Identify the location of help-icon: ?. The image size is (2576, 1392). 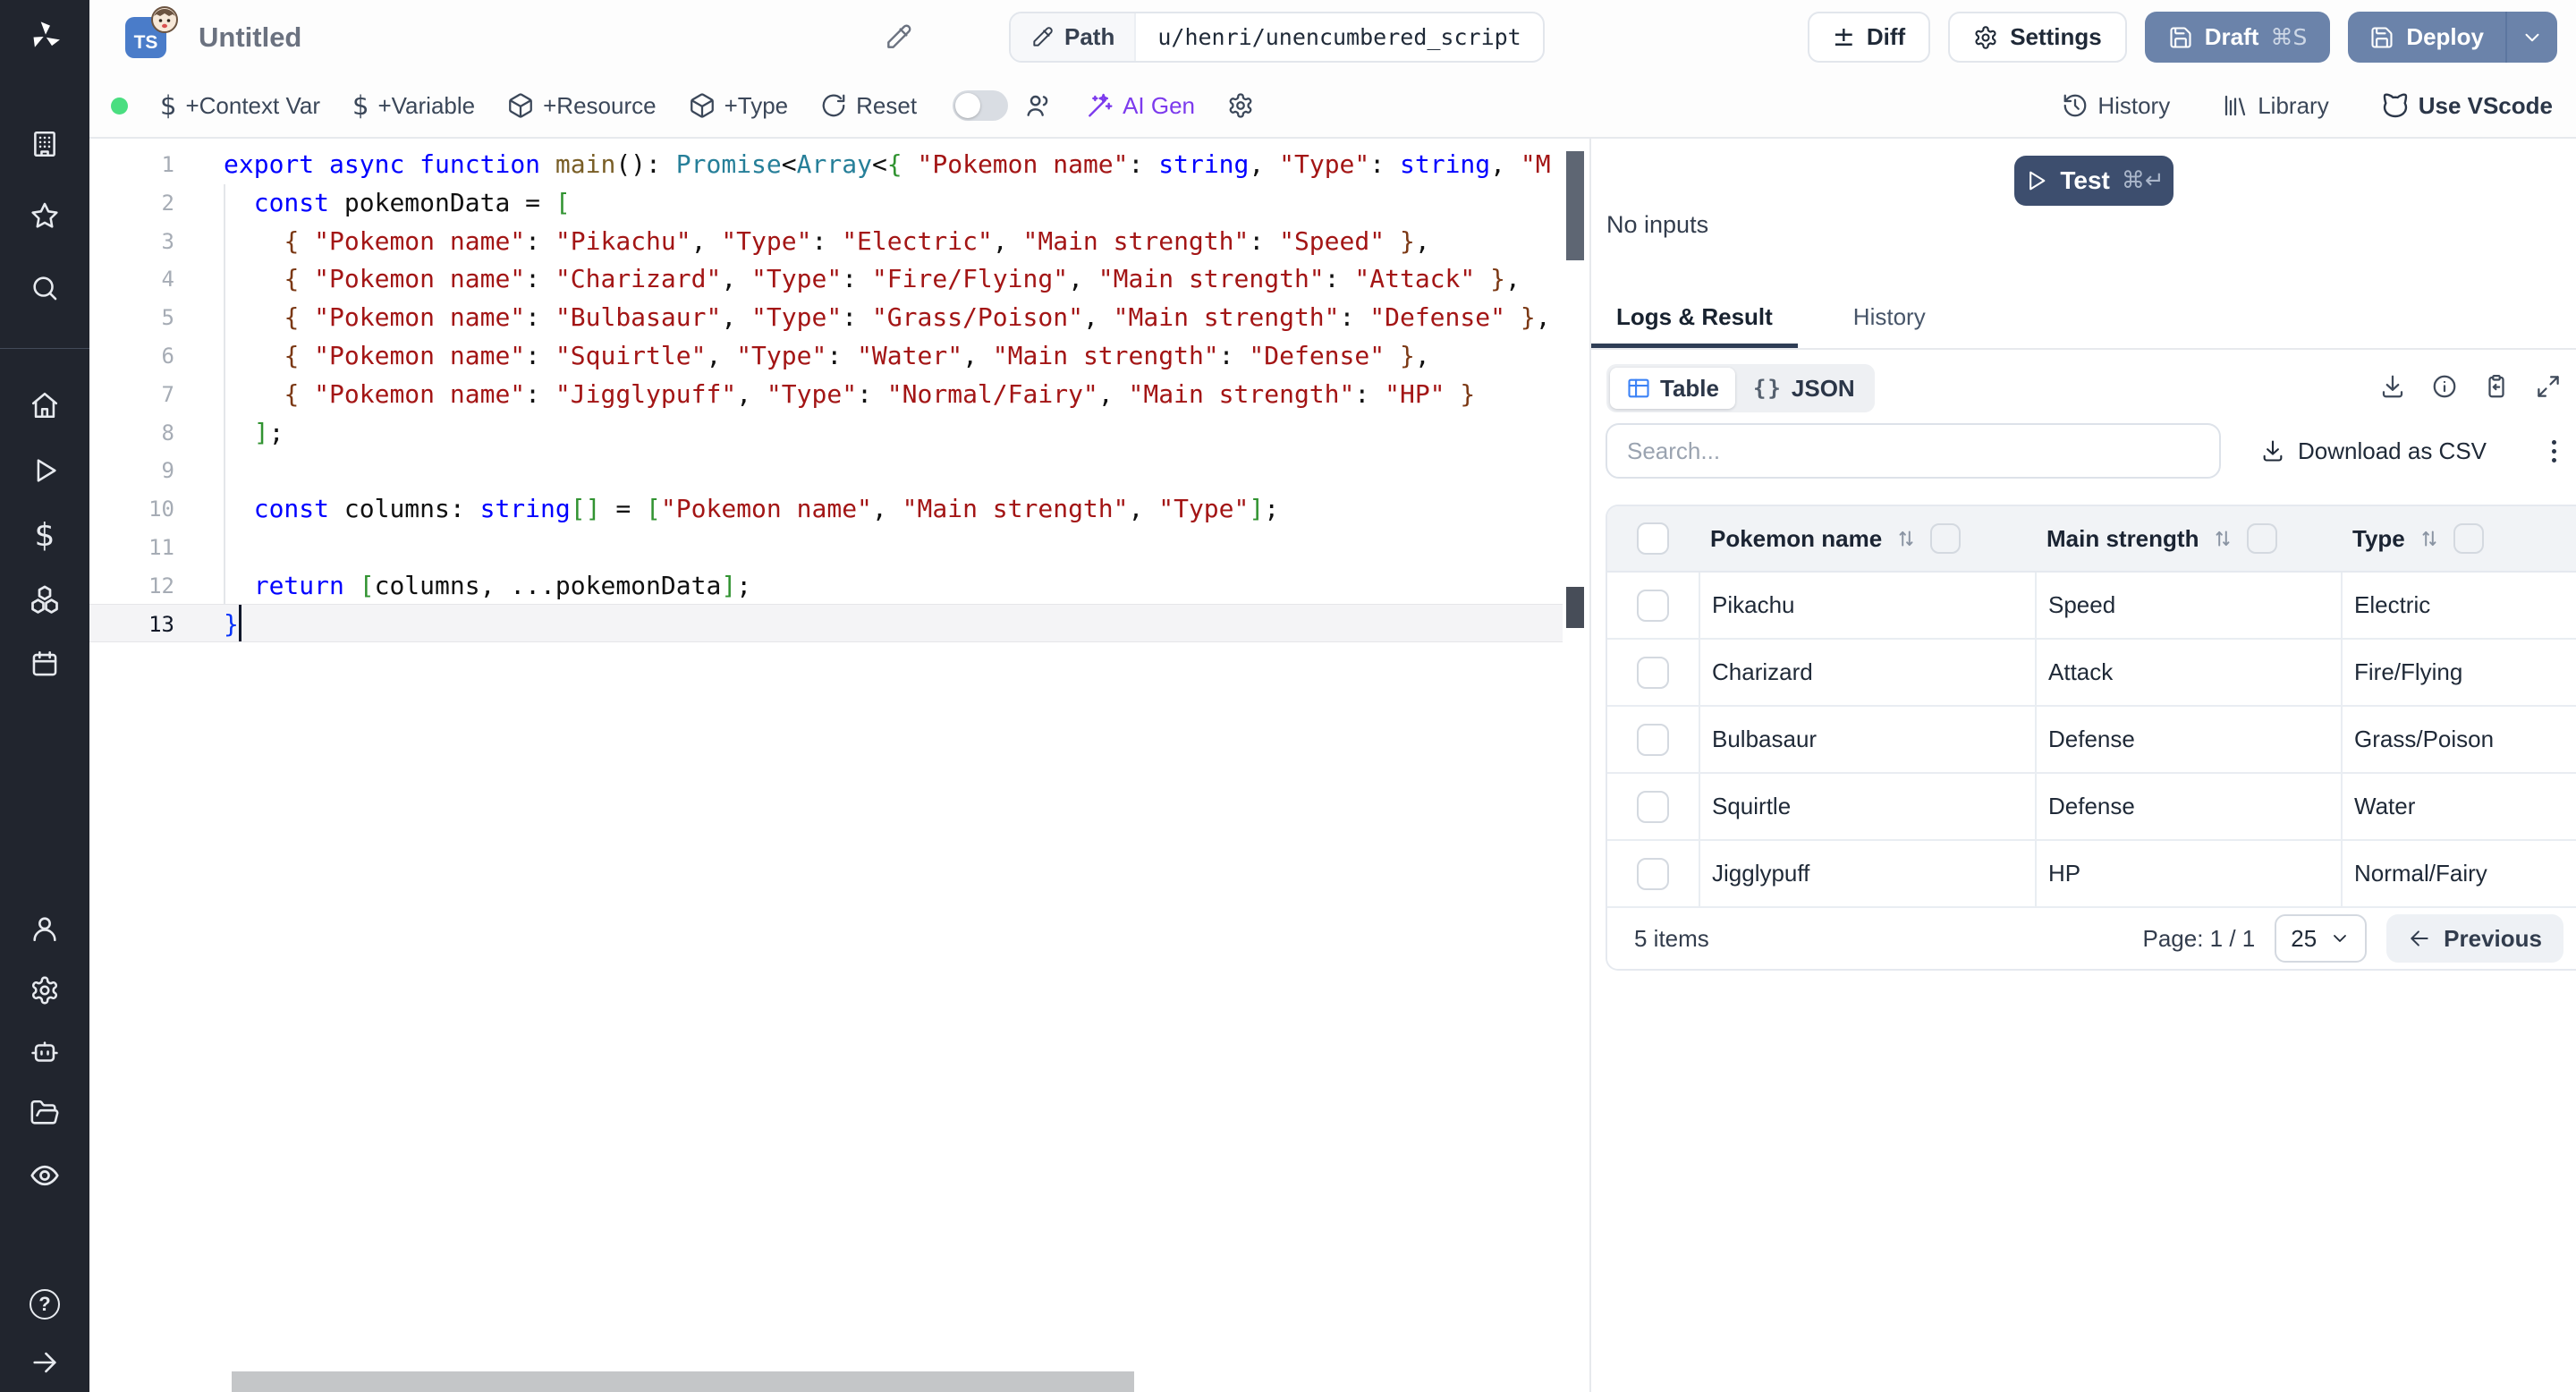
(44, 1304).